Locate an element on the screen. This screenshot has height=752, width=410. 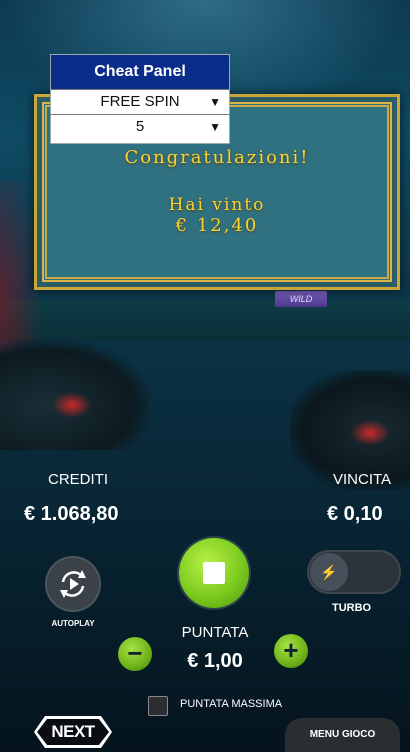
spin-stop-button is located at coordinates (214, 573).